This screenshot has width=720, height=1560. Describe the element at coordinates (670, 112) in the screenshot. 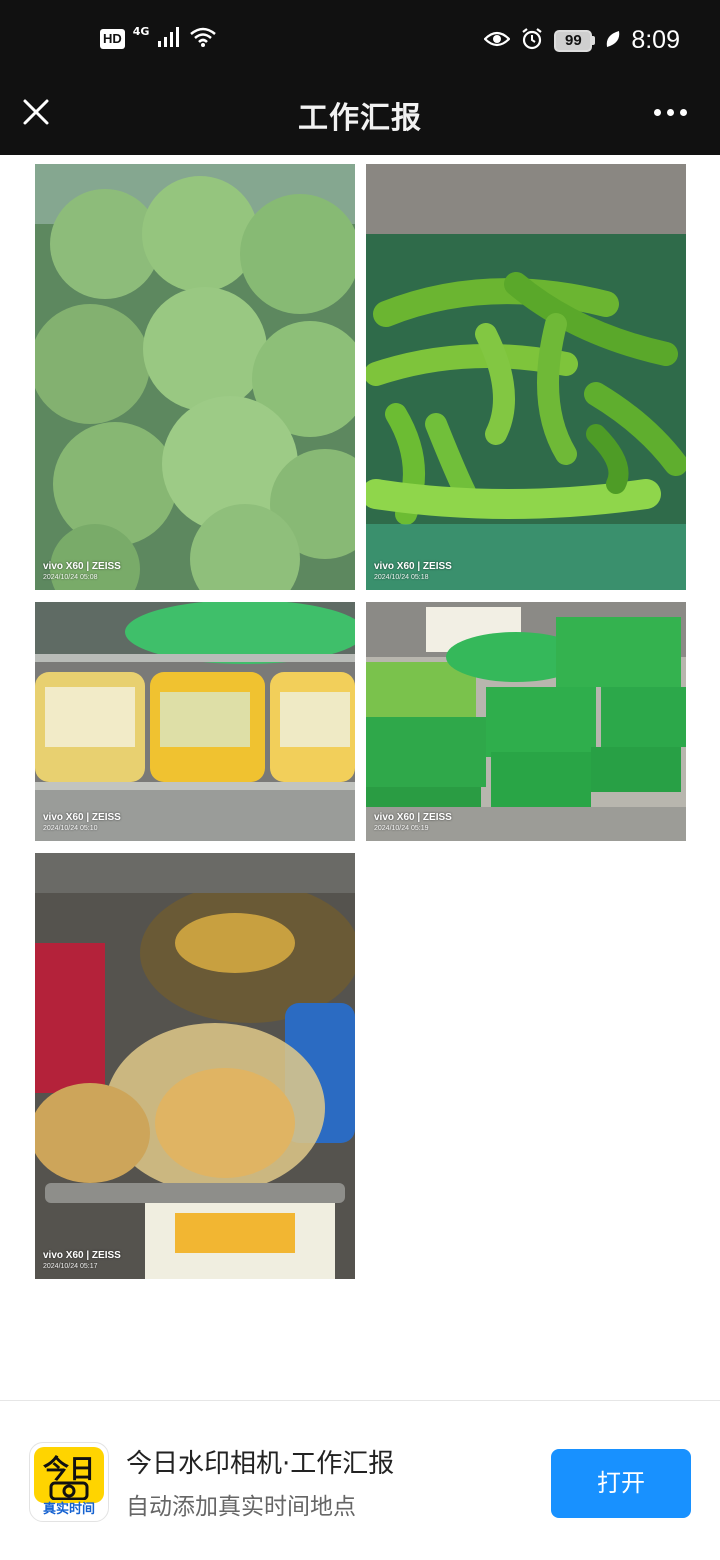

I see `more-options-button` at that location.